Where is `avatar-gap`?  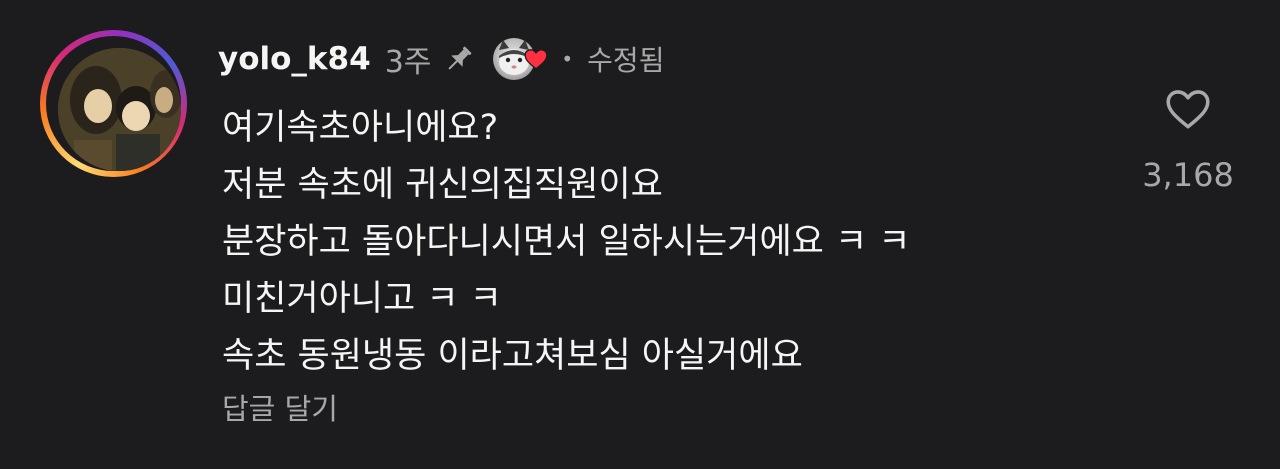
avatar-gap is located at coordinates (113, 103).